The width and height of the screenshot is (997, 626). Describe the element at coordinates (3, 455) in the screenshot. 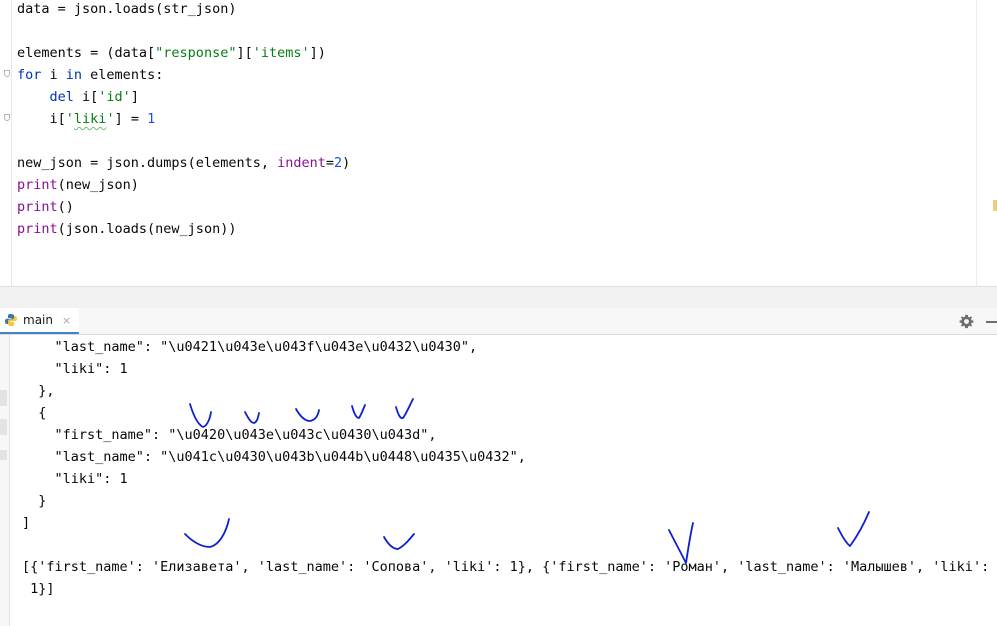

I see `print-icon` at that location.